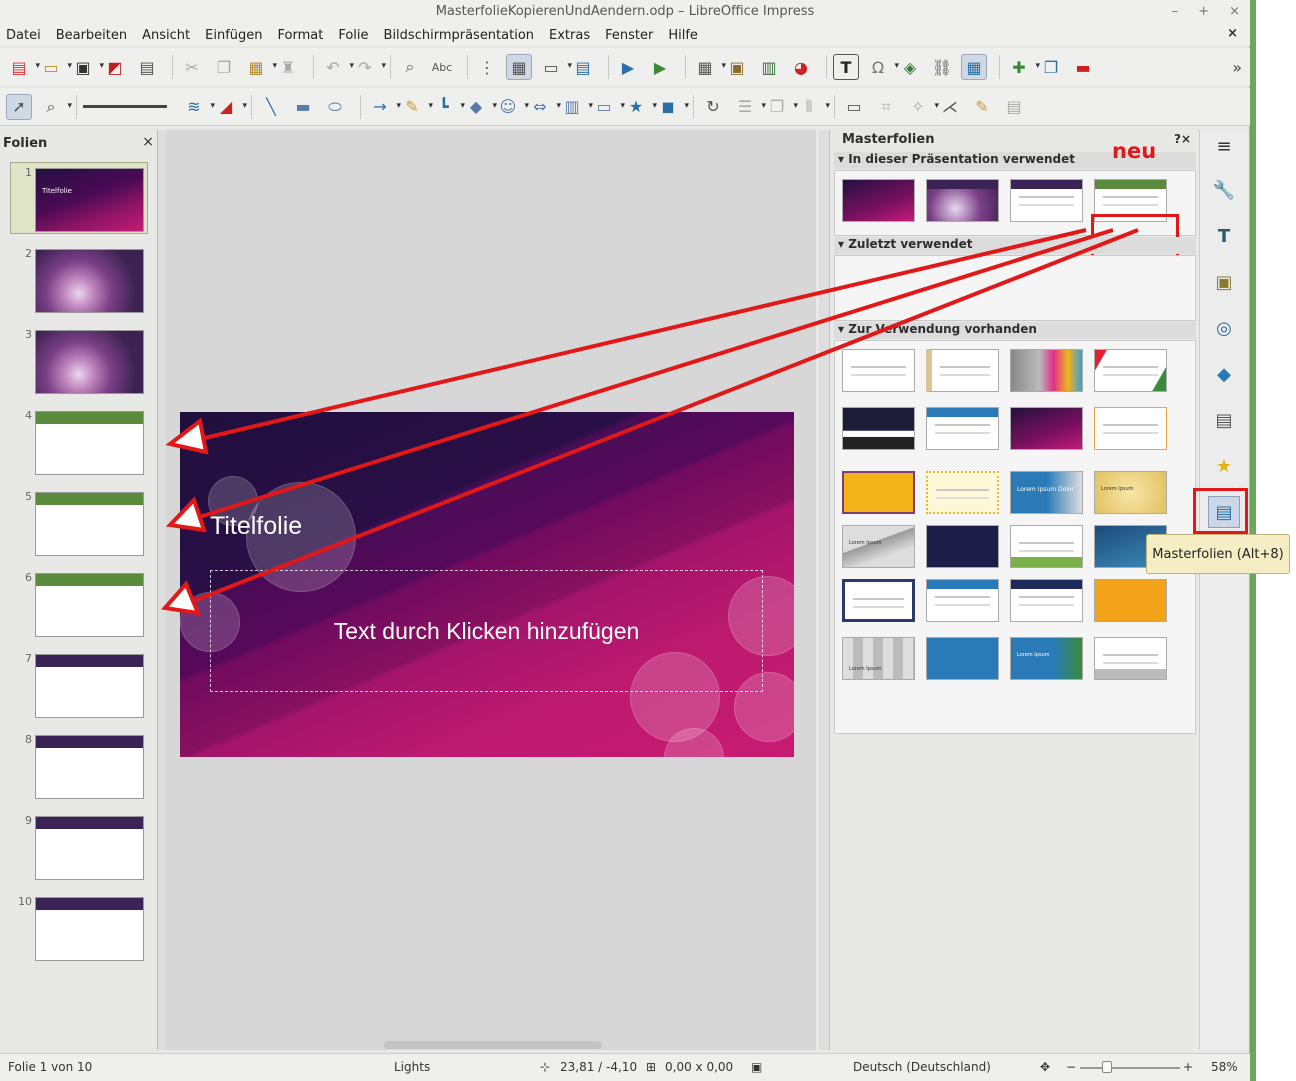 The width and height of the screenshot is (1296, 1081). What do you see at coordinates (713, 107) in the screenshot?
I see `rotate-icon: ↻` at bounding box center [713, 107].